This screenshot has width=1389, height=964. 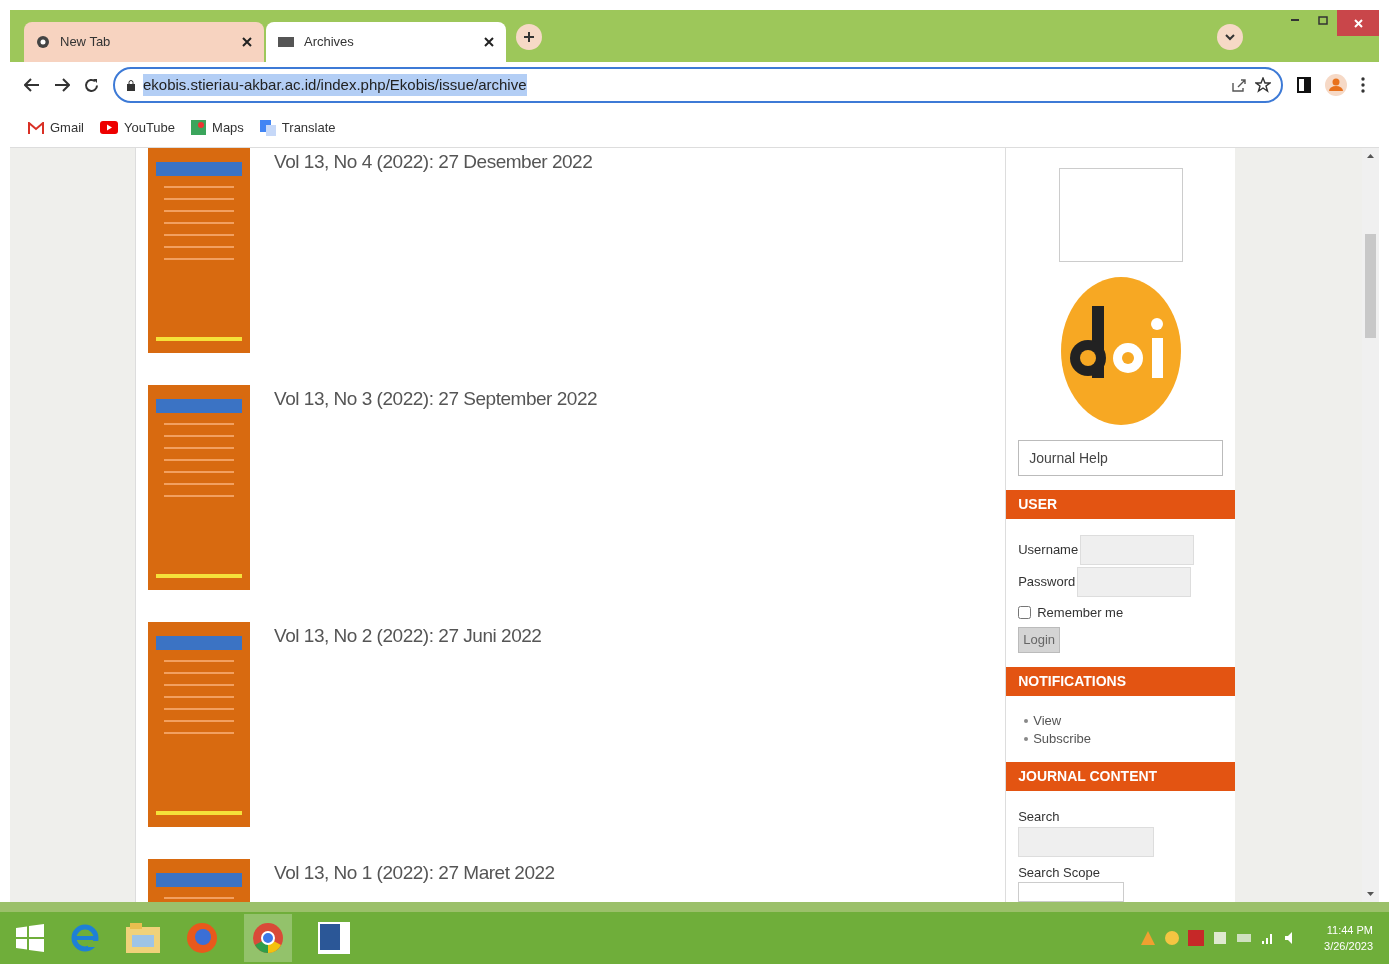 What do you see at coordinates (1304, 85) in the screenshot?
I see `side-panel-icon` at bounding box center [1304, 85].